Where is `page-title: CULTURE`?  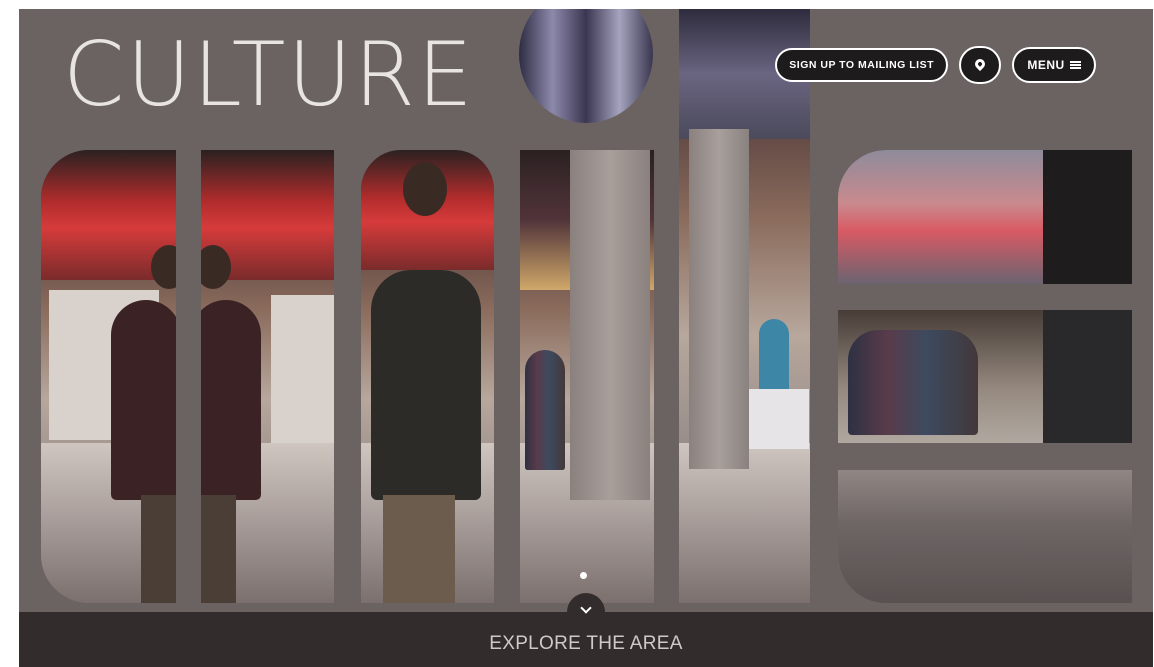
page-title: CULTURE is located at coordinates (269, 74).